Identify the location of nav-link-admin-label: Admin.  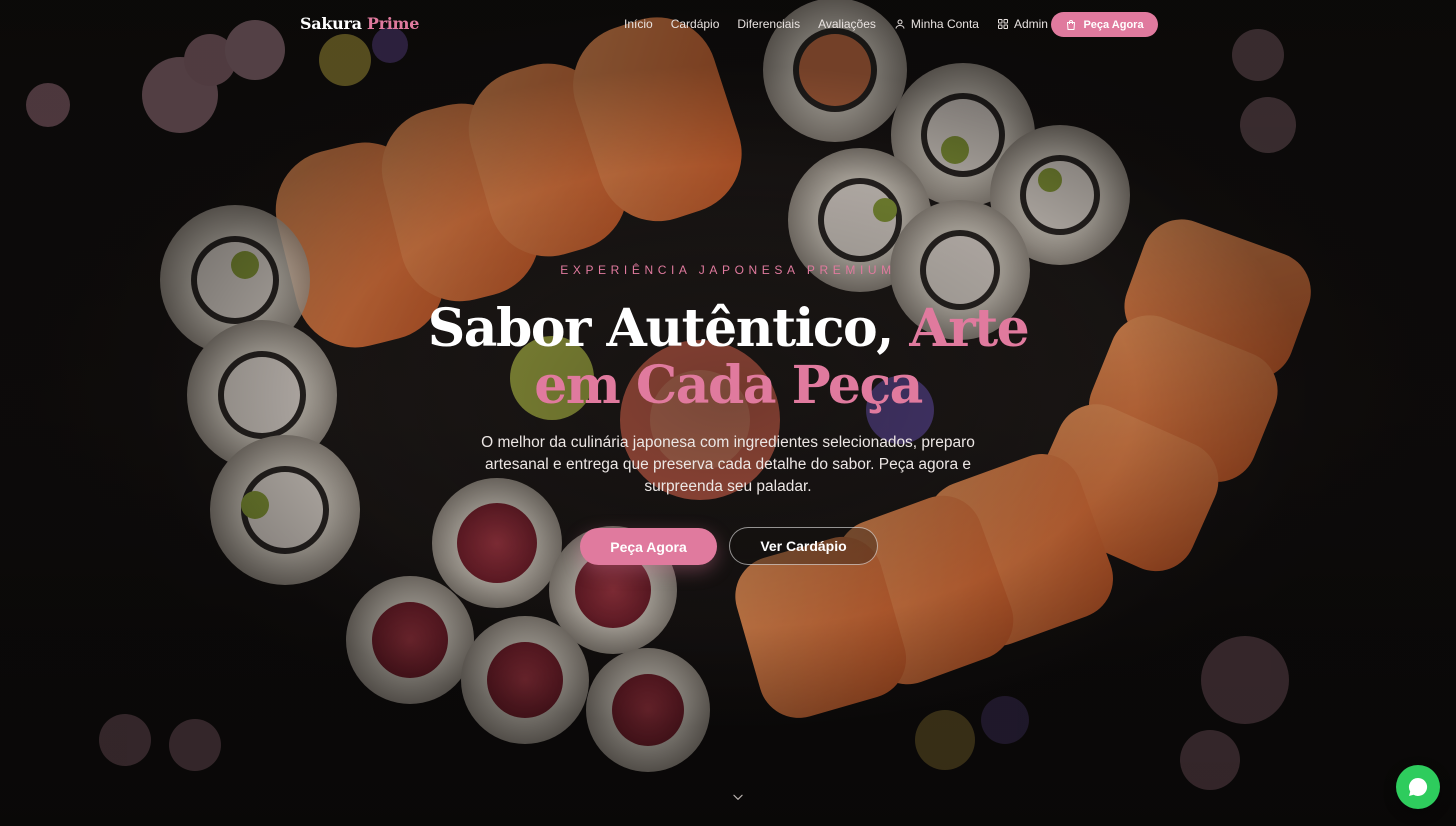
(1030, 24).